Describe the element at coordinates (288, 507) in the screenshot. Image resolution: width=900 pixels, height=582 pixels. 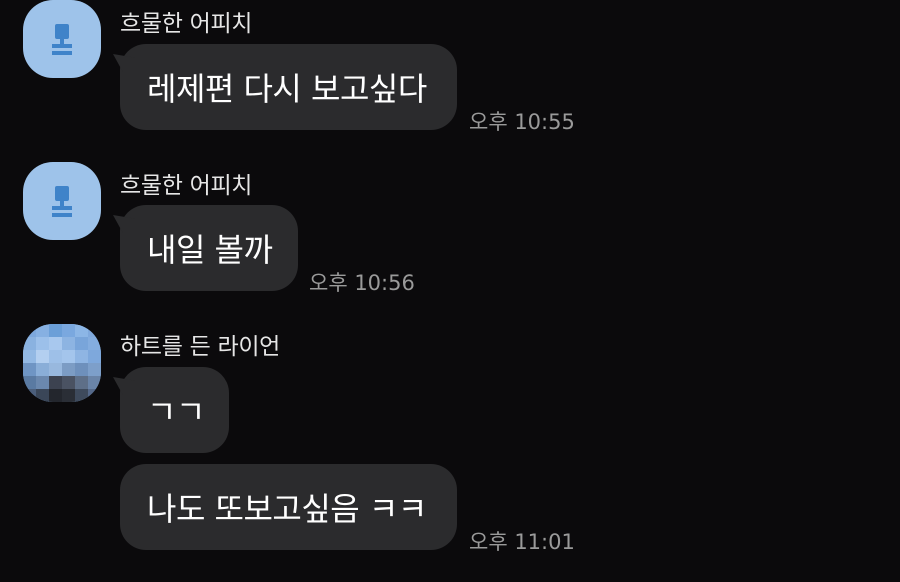
I see `message-bubble: 나도 또보고싶음 ㅋㅋ` at that location.